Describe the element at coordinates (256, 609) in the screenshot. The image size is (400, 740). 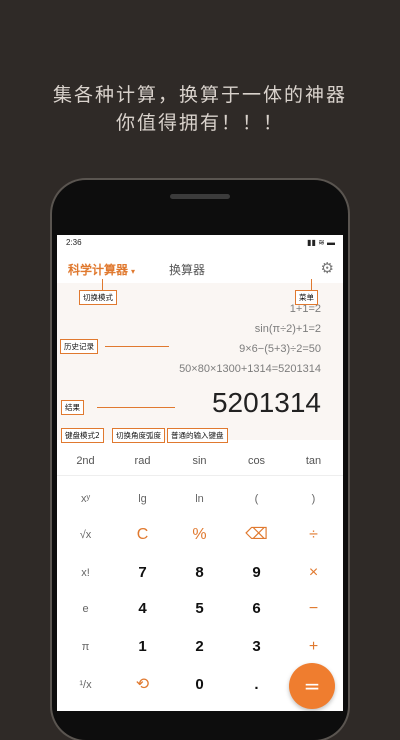
I see `key-6: 6` at that location.